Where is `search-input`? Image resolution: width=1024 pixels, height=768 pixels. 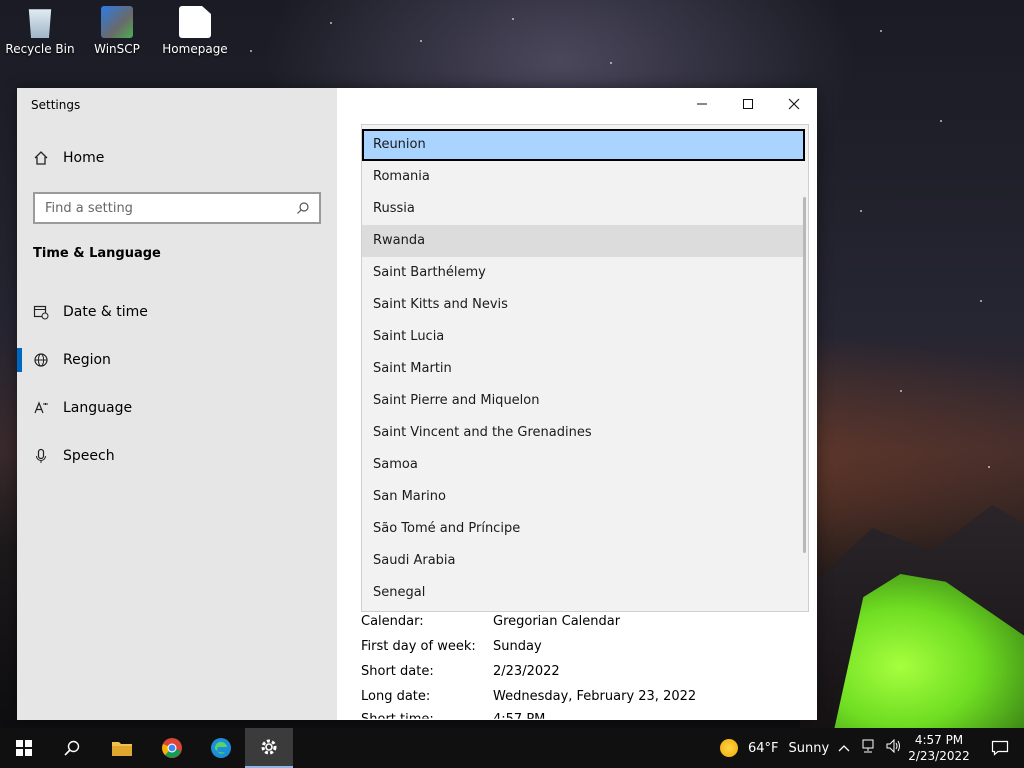
search-input is located at coordinates (170, 208).